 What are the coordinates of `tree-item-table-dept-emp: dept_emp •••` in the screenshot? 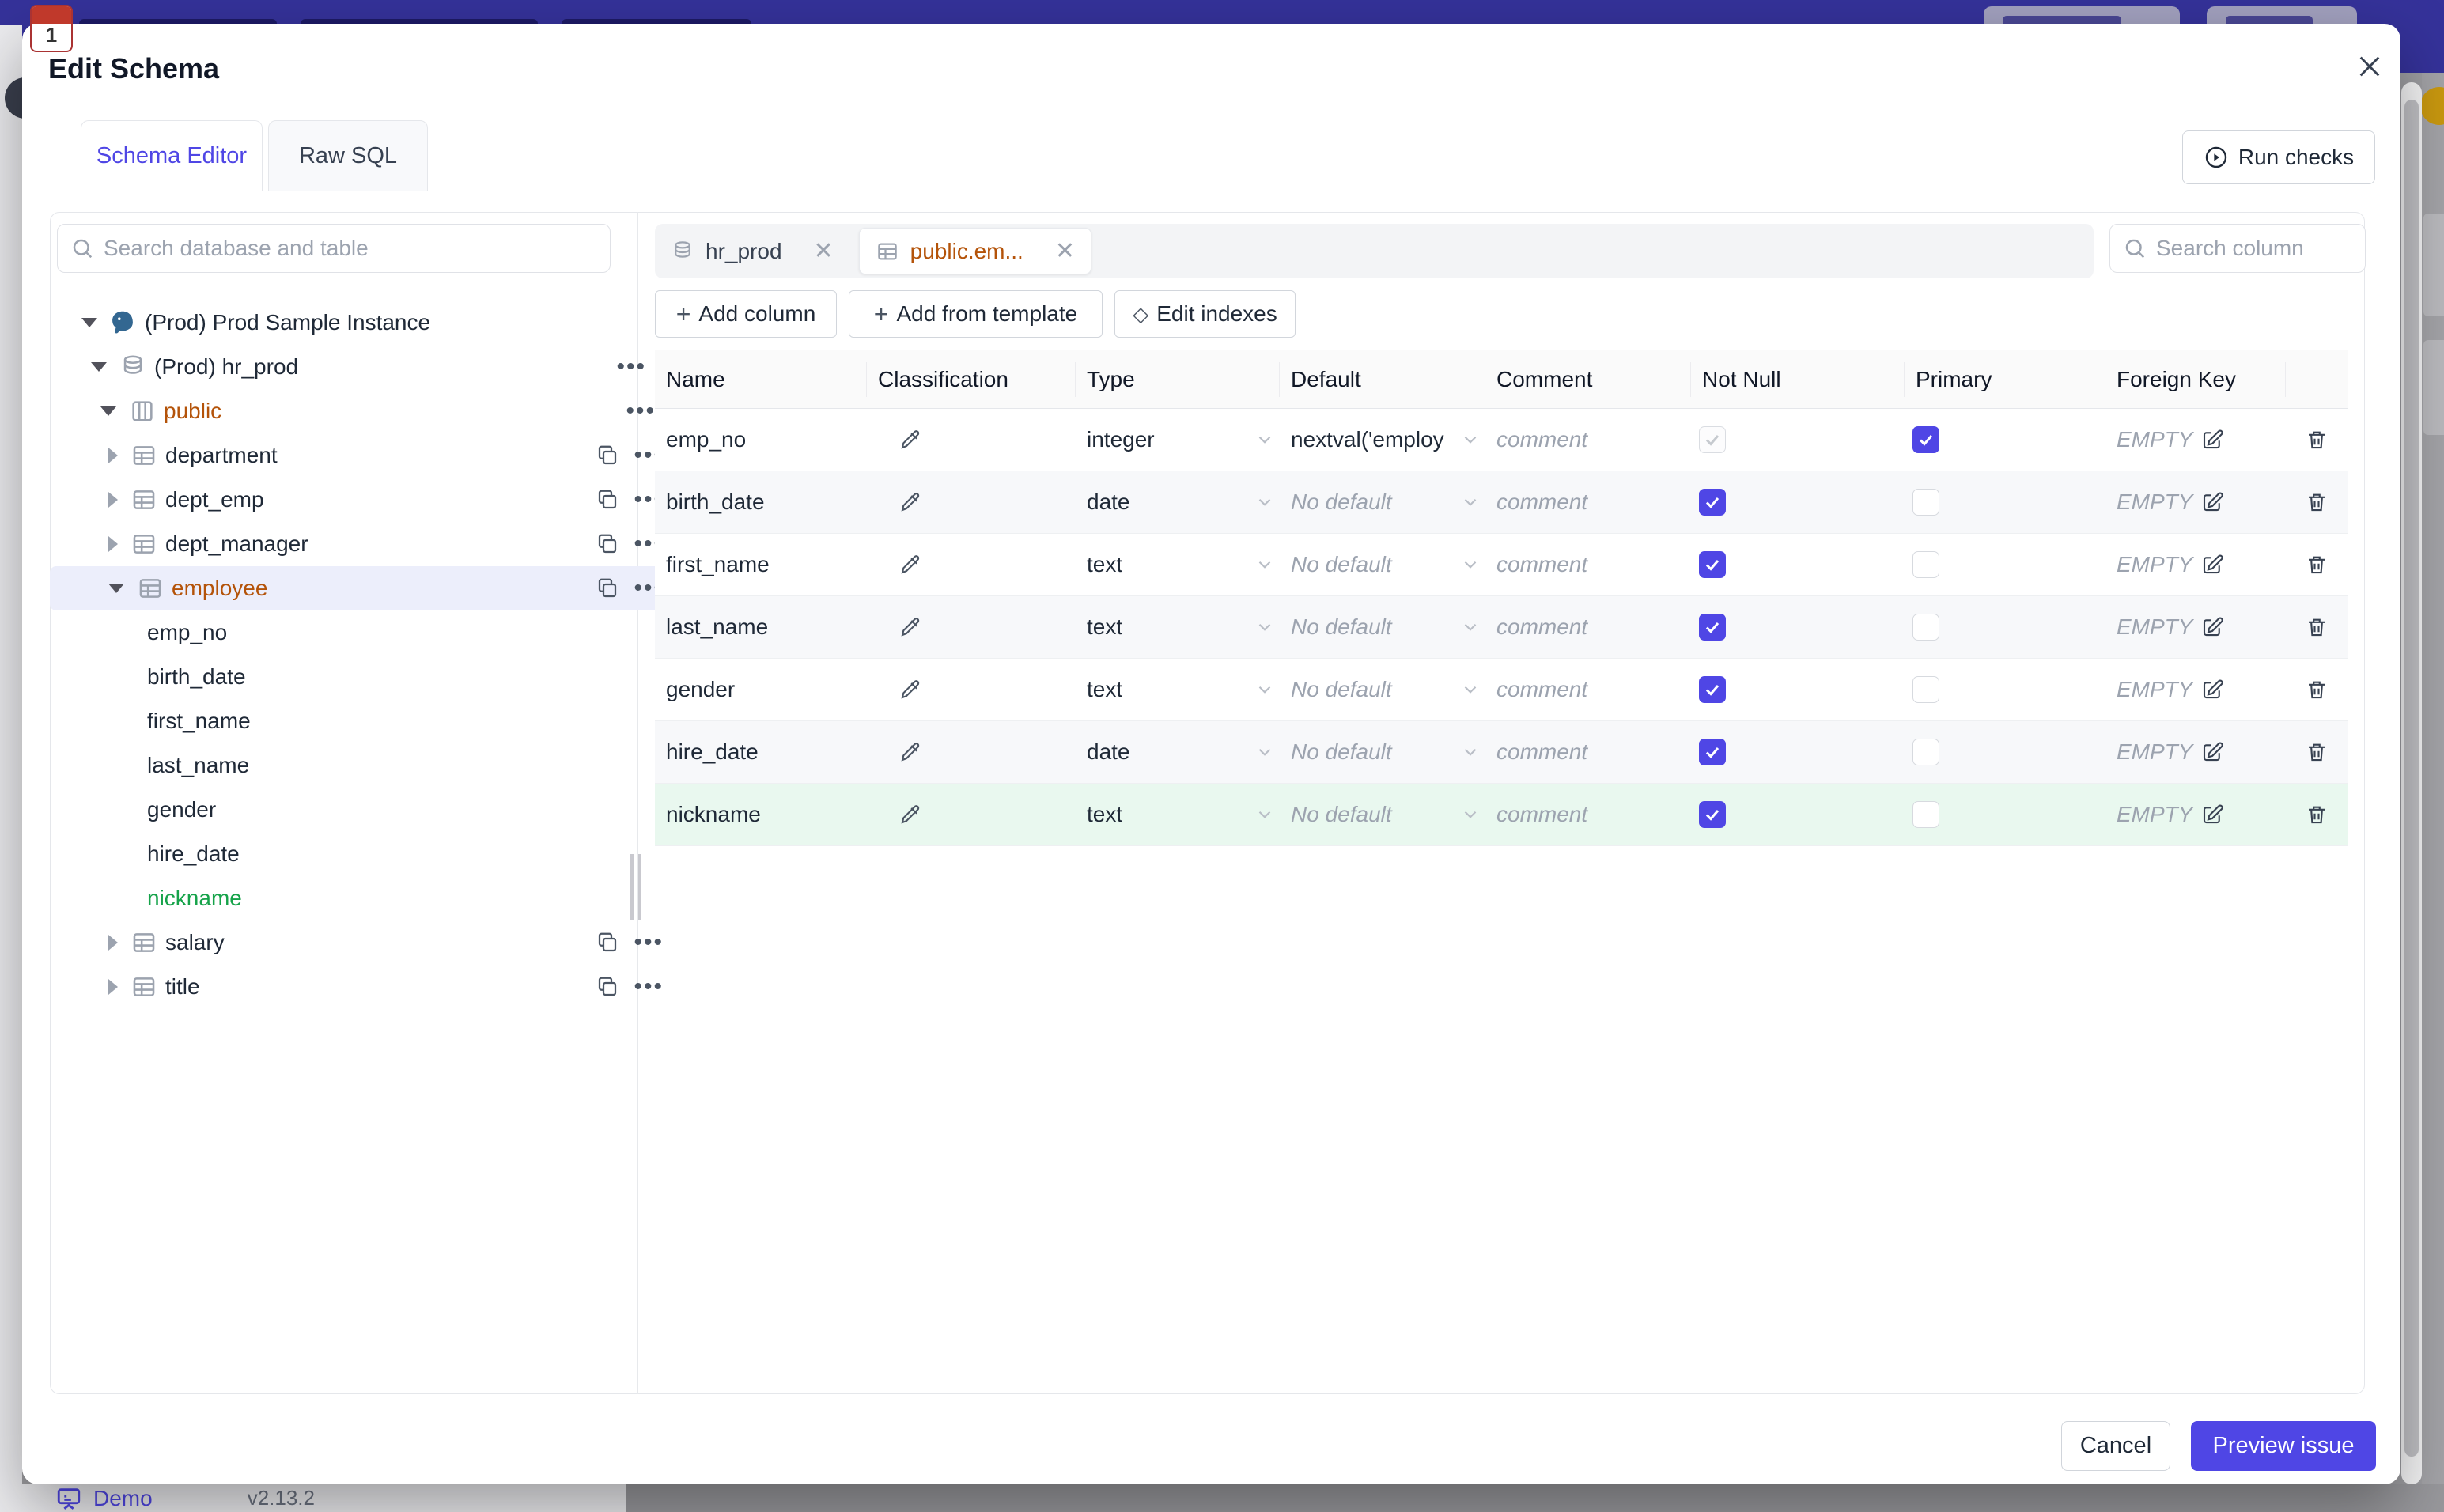 It's located at (361, 500).